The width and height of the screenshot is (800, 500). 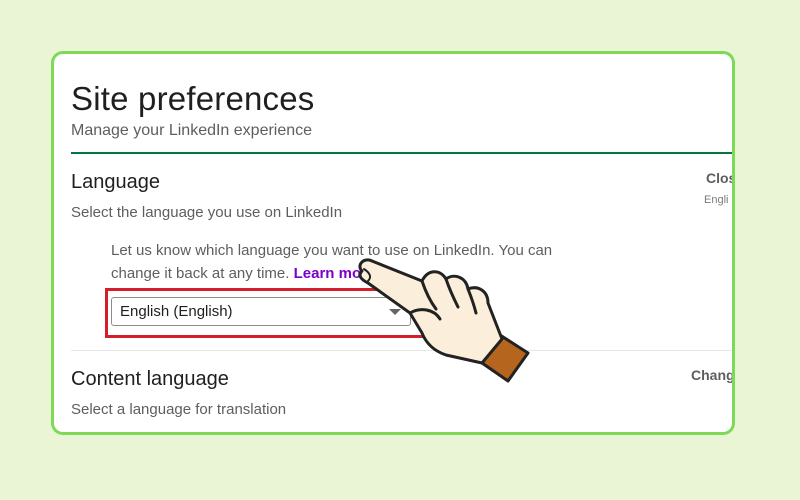 I want to click on language-section-title: Language, so click(x=115, y=182).